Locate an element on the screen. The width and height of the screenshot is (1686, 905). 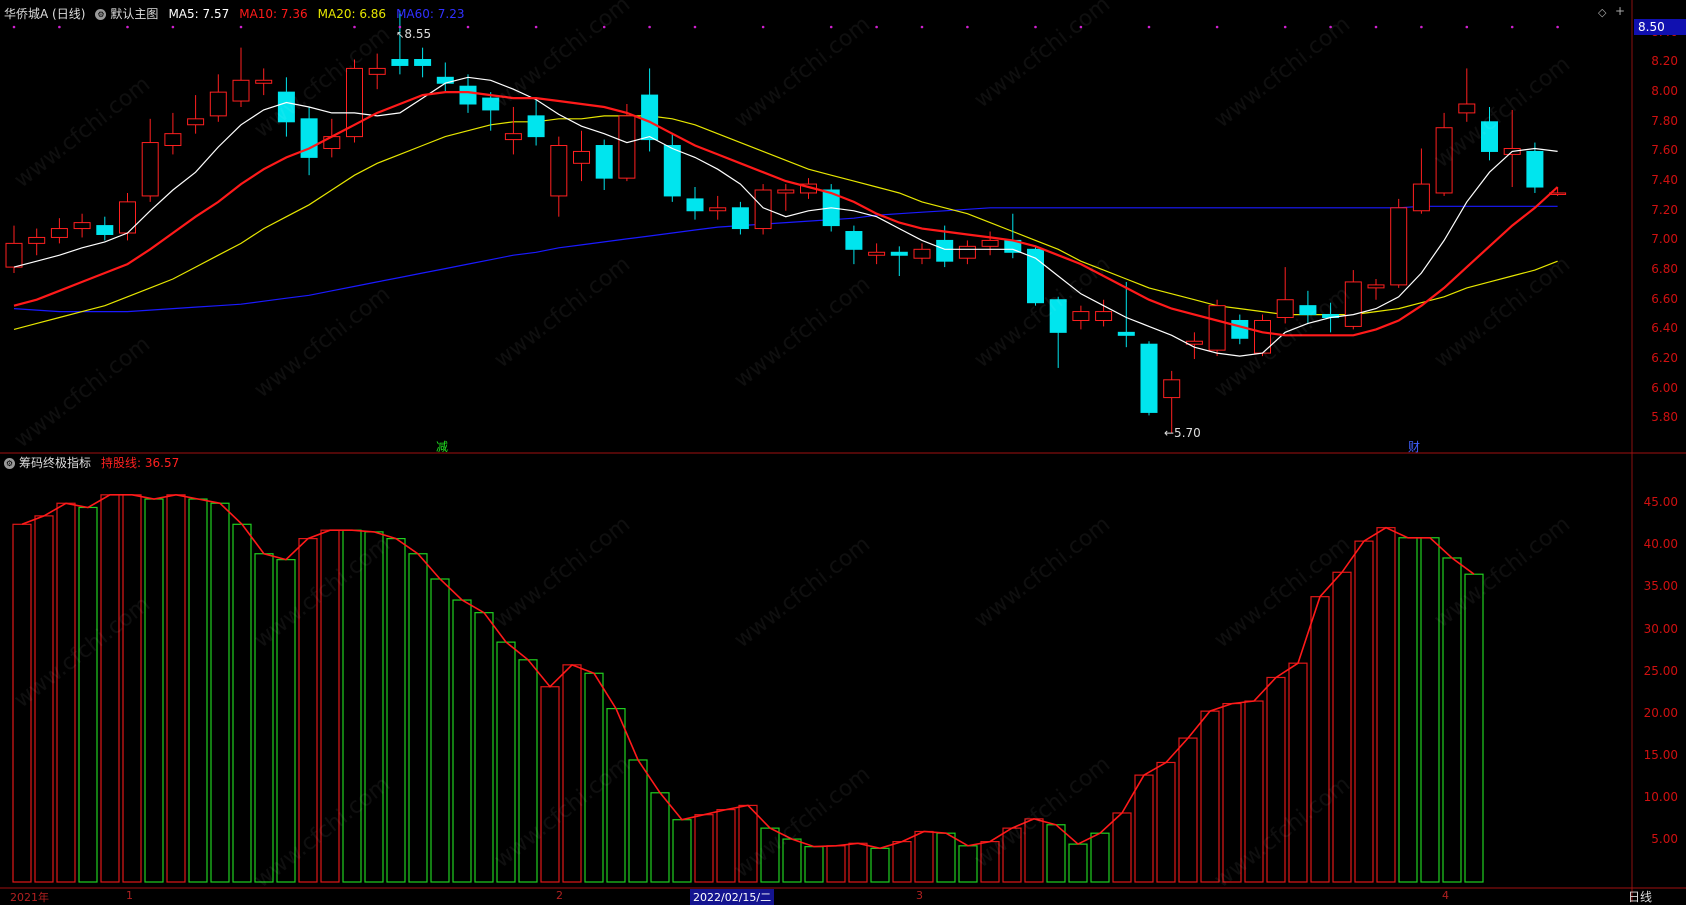
signal-dots-row is located at coordinates (785, 27).